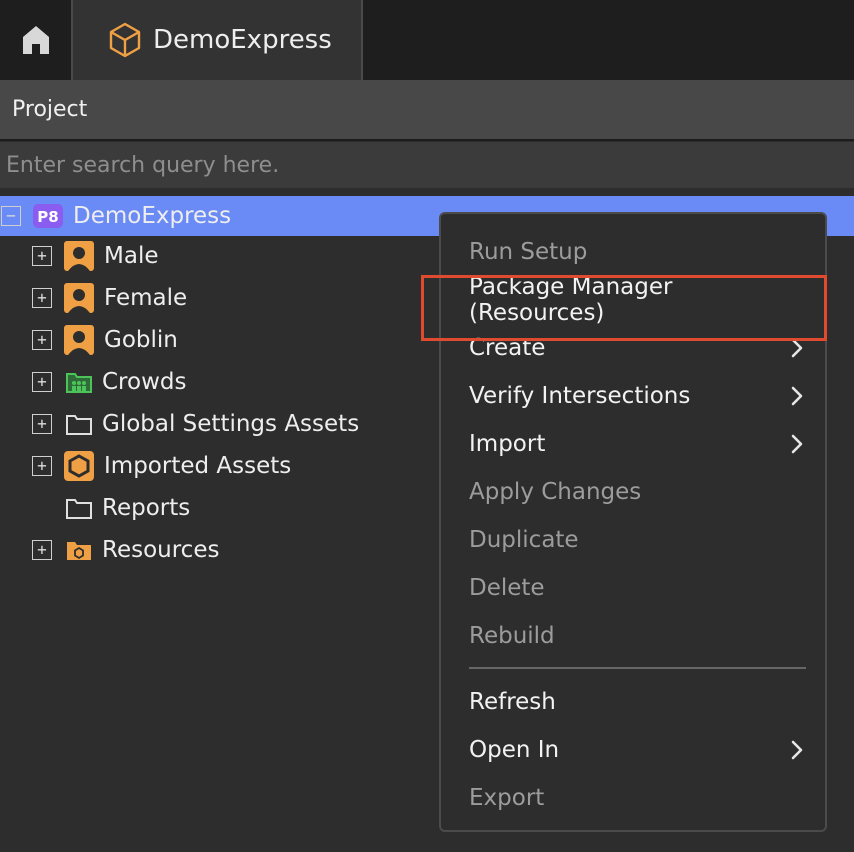  I want to click on tree-item-label: DemoExpress, so click(152, 216).